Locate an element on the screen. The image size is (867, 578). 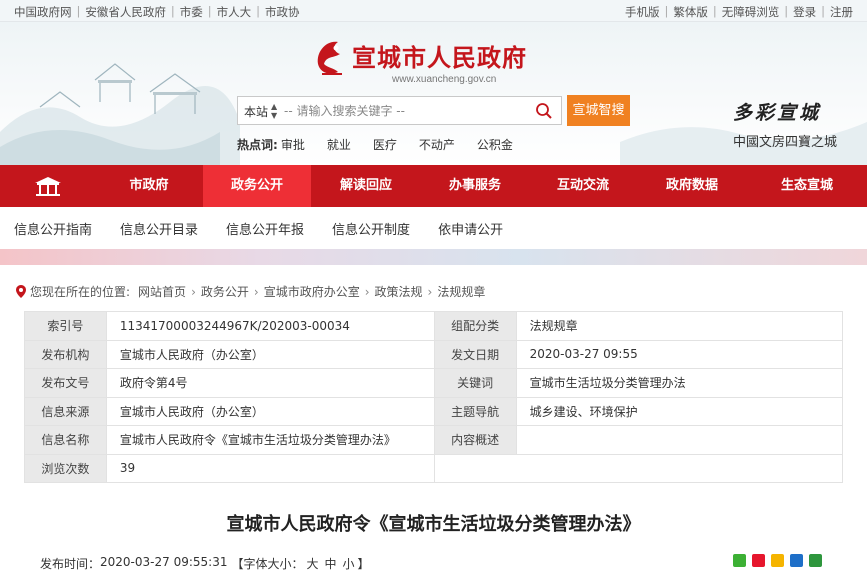
city-slogan: 多彩宣城 中國文房四寶之城 is located at coordinates (785, 124).